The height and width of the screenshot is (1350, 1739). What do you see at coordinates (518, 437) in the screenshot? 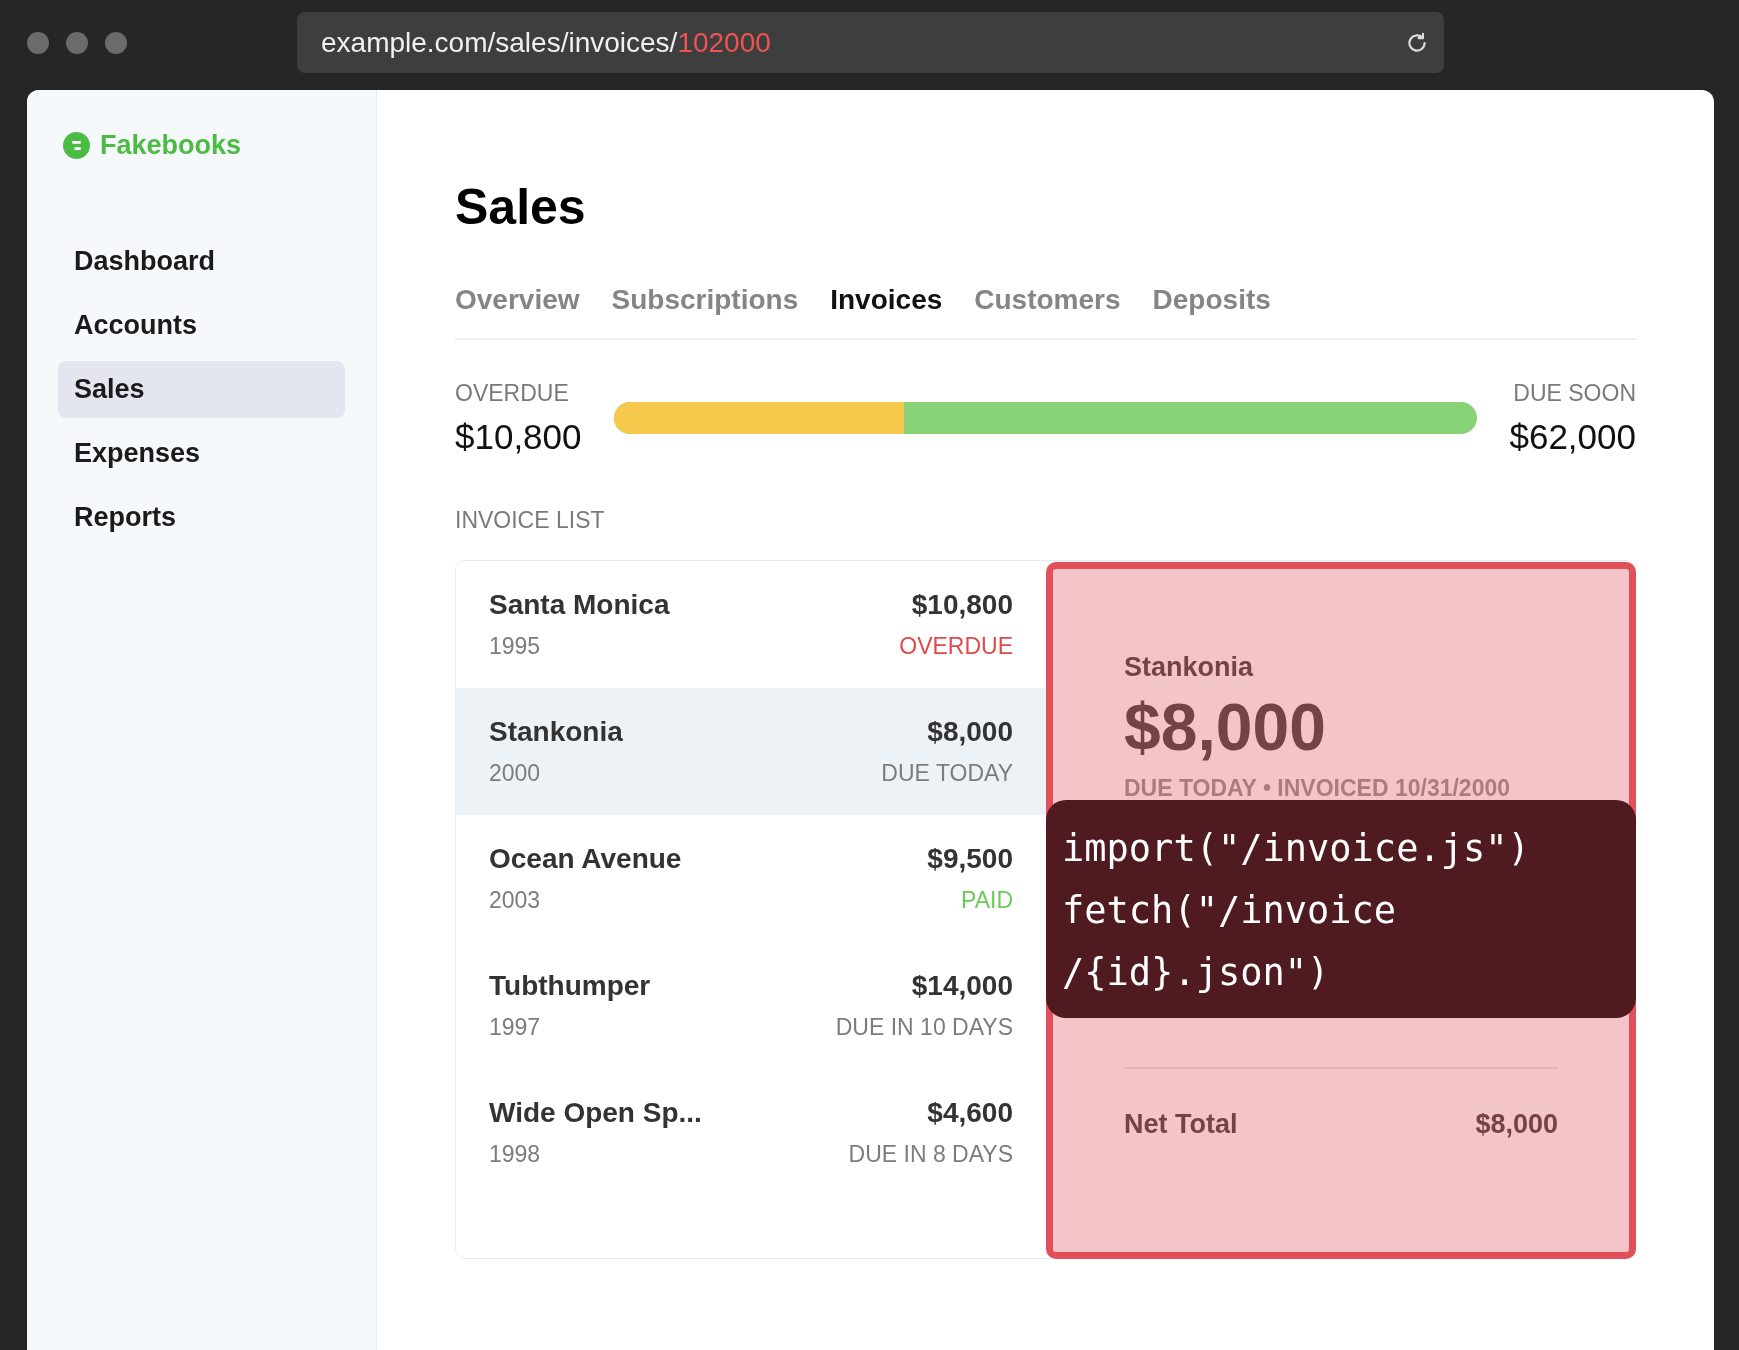
I see `overdue-amount: $10,800` at bounding box center [518, 437].